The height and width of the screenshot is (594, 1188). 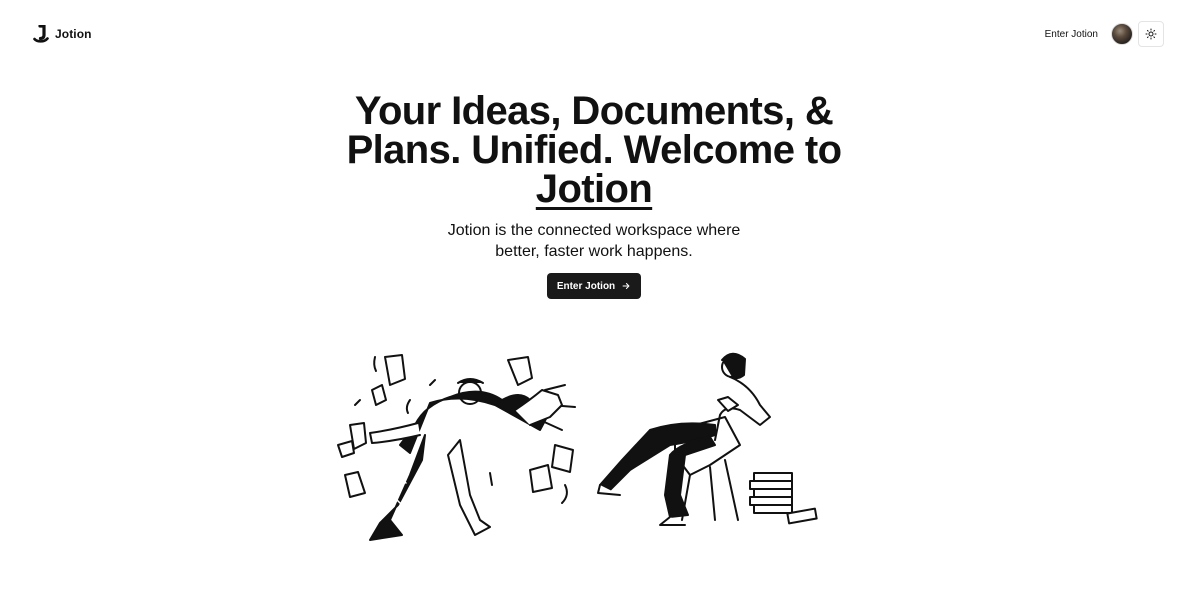 I want to click on enter-jotion-button: Enter Jotion, so click(x=594, y=286).